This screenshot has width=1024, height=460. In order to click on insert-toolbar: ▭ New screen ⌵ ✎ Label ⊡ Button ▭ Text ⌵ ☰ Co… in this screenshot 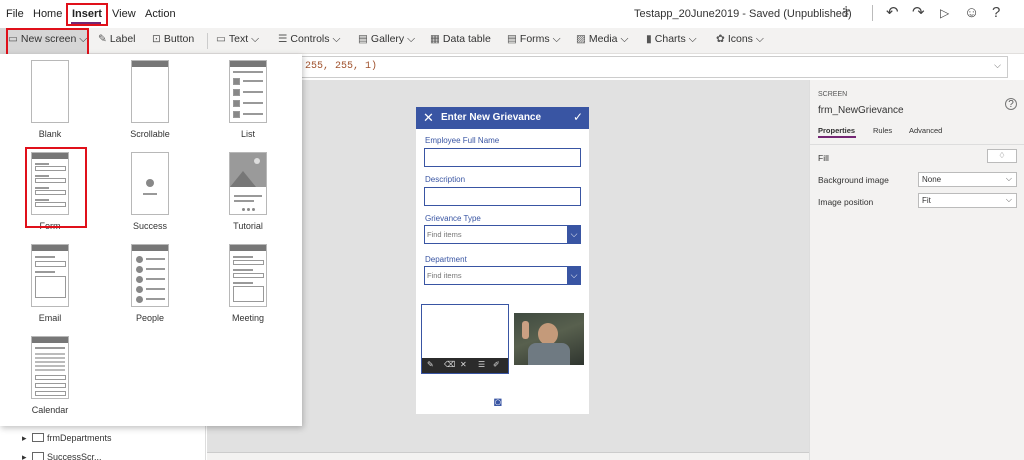, I will do `click(512, 41)`.